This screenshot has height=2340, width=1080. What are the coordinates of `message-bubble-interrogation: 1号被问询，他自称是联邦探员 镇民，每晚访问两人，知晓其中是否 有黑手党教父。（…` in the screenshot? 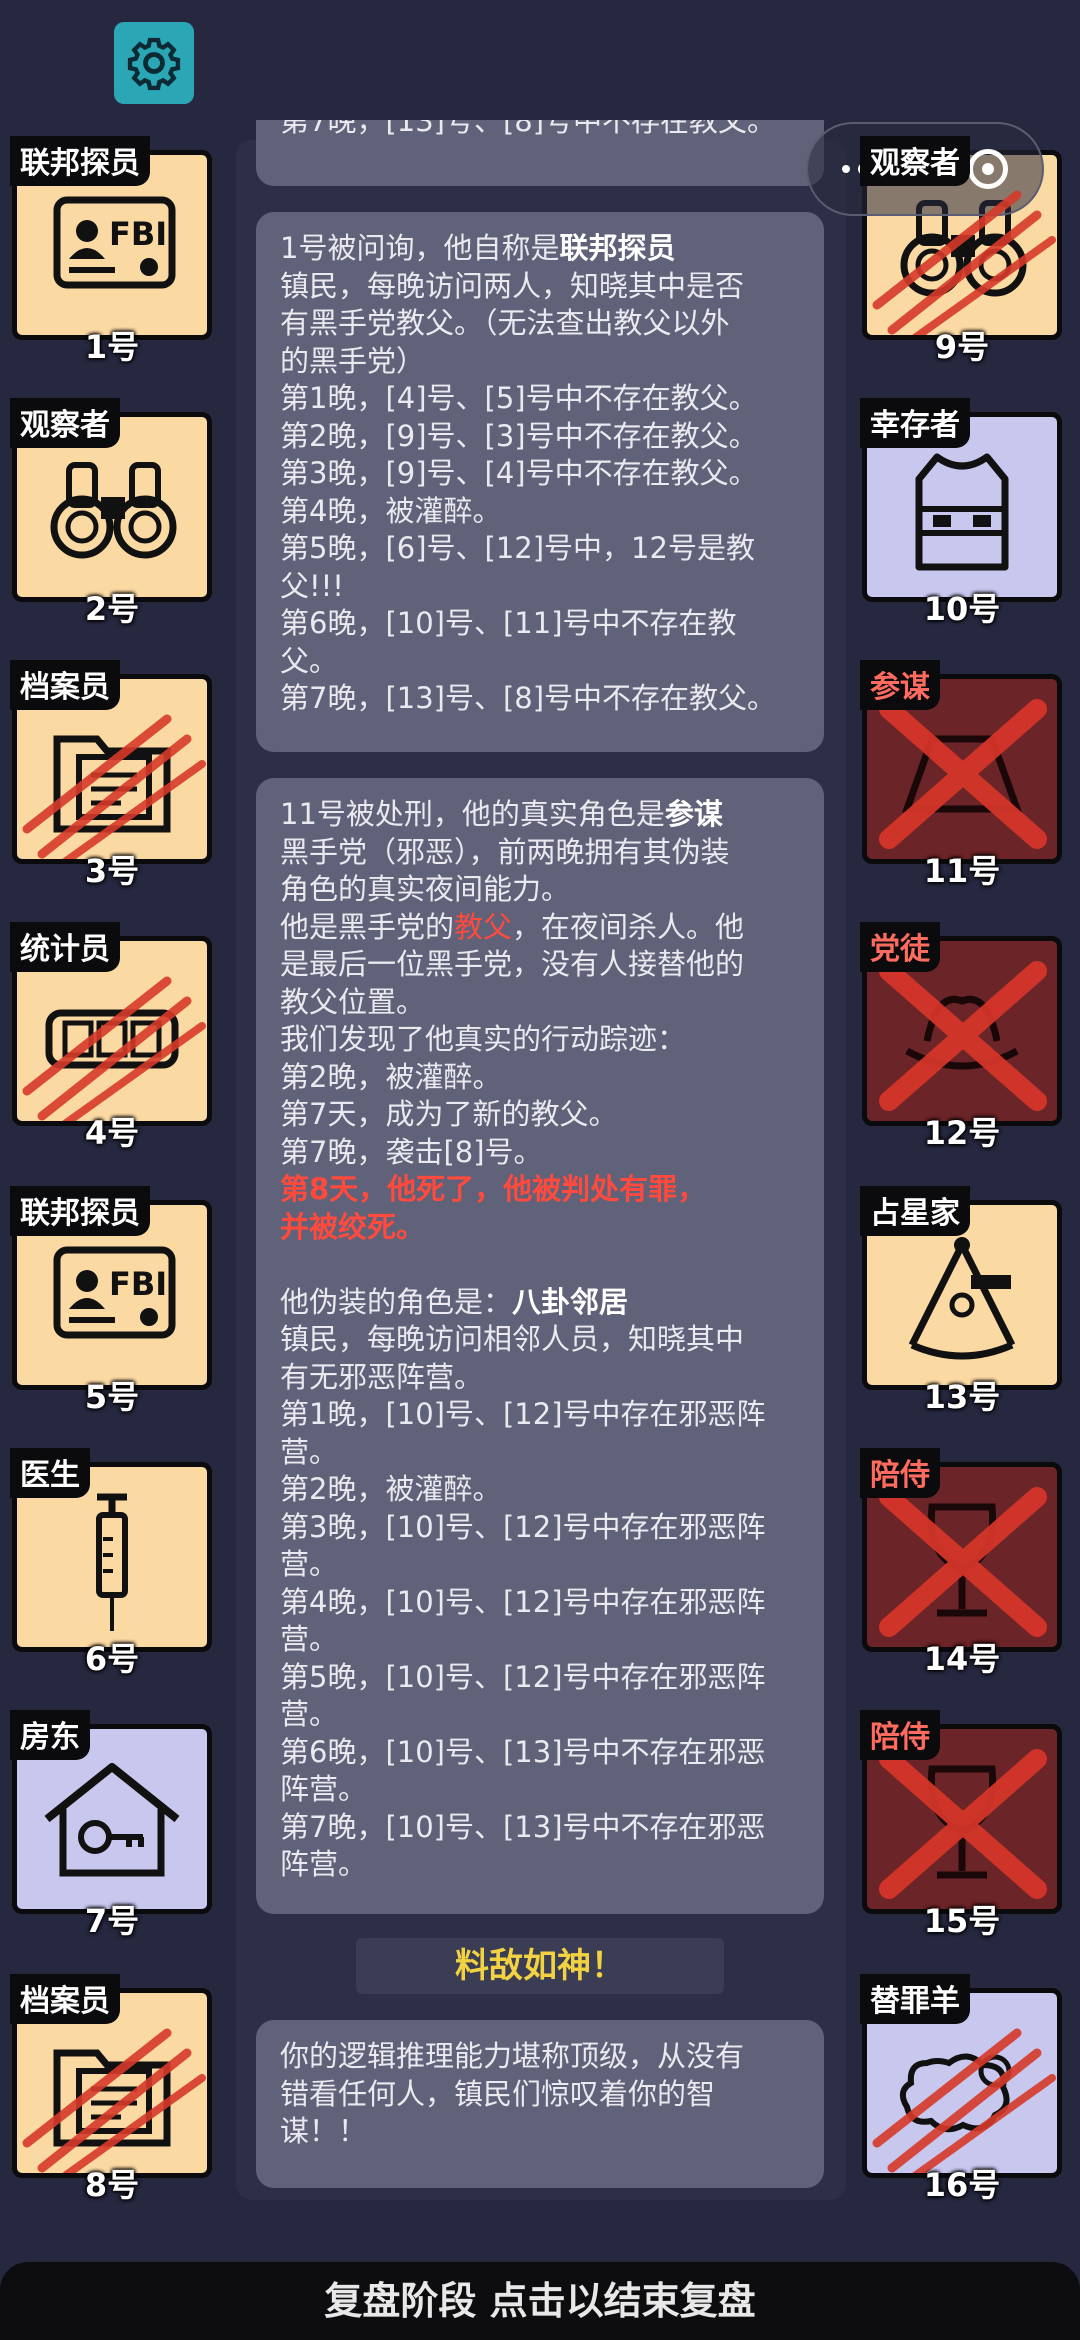 It's located at (540, 482).